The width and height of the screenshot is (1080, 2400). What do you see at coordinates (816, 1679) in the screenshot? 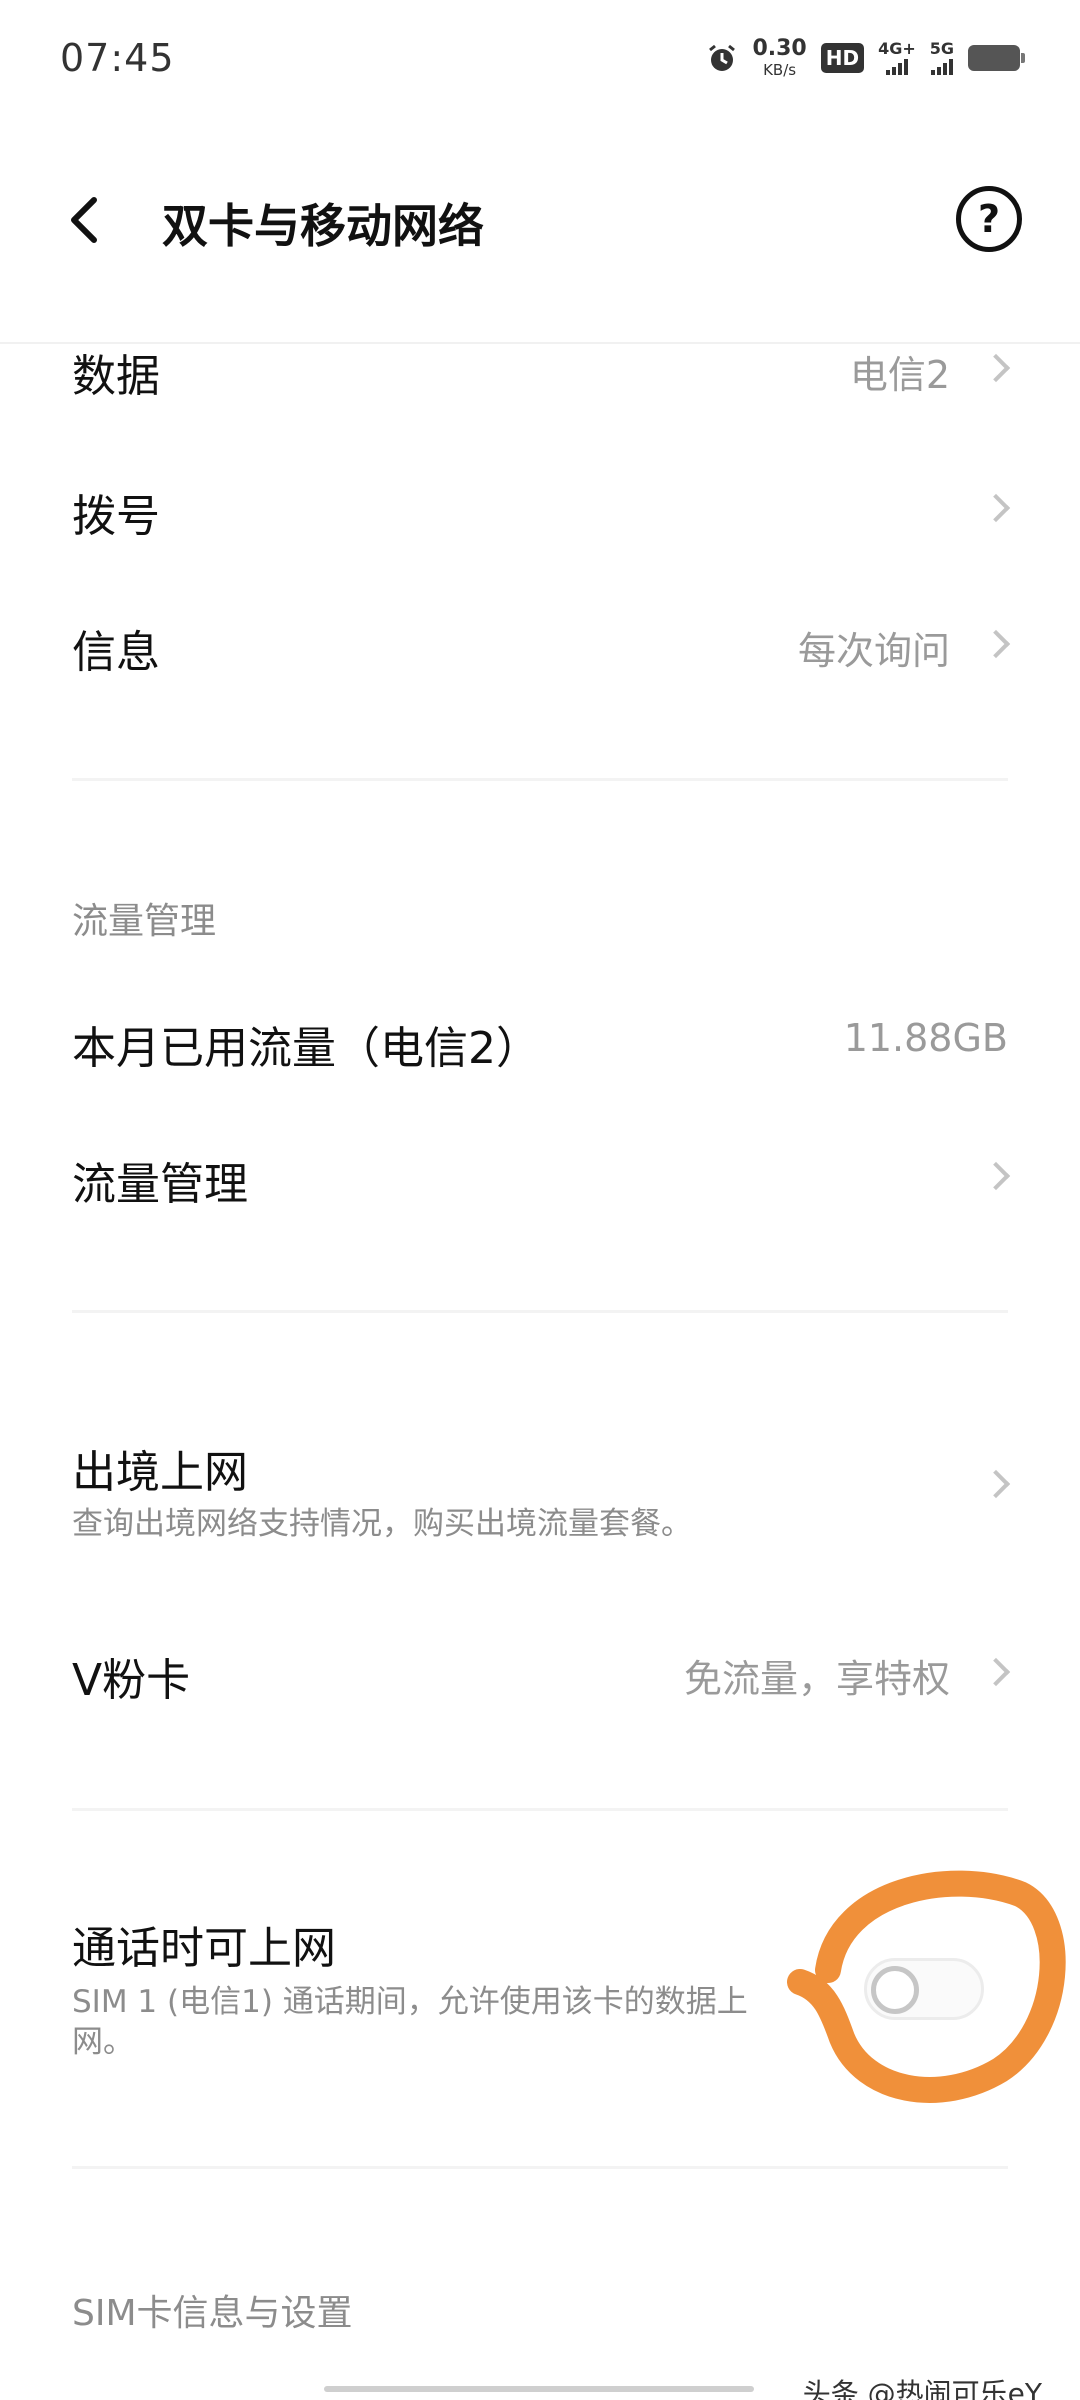
I see `vfan-card-value: 免流量，享特权` at bounding box center [816, 1679].